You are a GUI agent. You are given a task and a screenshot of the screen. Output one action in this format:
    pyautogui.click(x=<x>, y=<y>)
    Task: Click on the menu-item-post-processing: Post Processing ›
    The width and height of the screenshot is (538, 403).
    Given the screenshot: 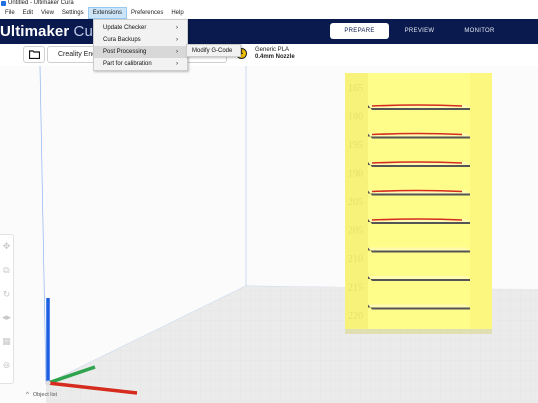 What is the action you would take?
    pyautogui.click(x=140, y=52)
    